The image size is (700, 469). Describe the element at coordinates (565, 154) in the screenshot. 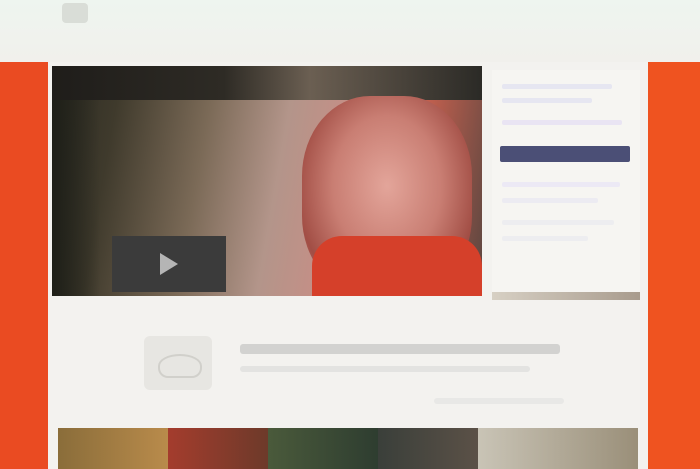

I see `sidebar-cta-button` at that location.